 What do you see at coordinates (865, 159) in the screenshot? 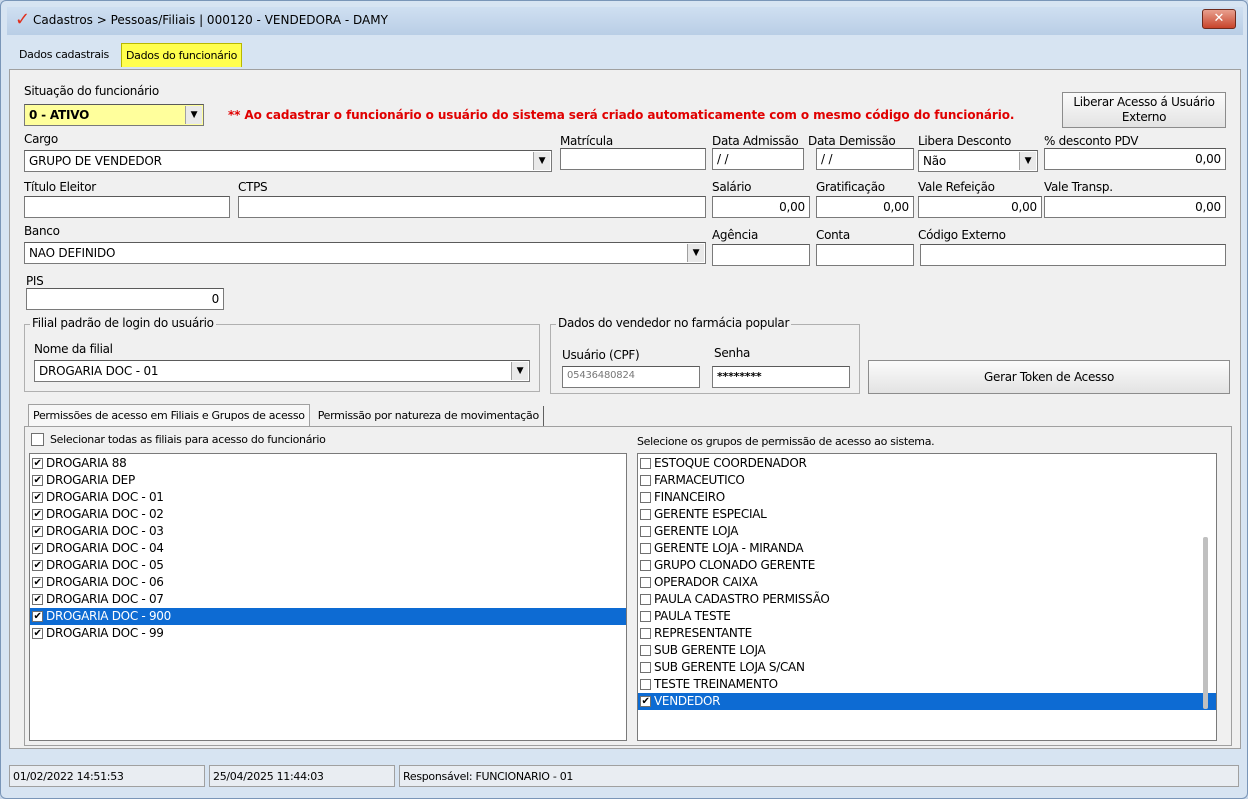
I see `data-demissao-input: / /` at bounding box center [865, 159].